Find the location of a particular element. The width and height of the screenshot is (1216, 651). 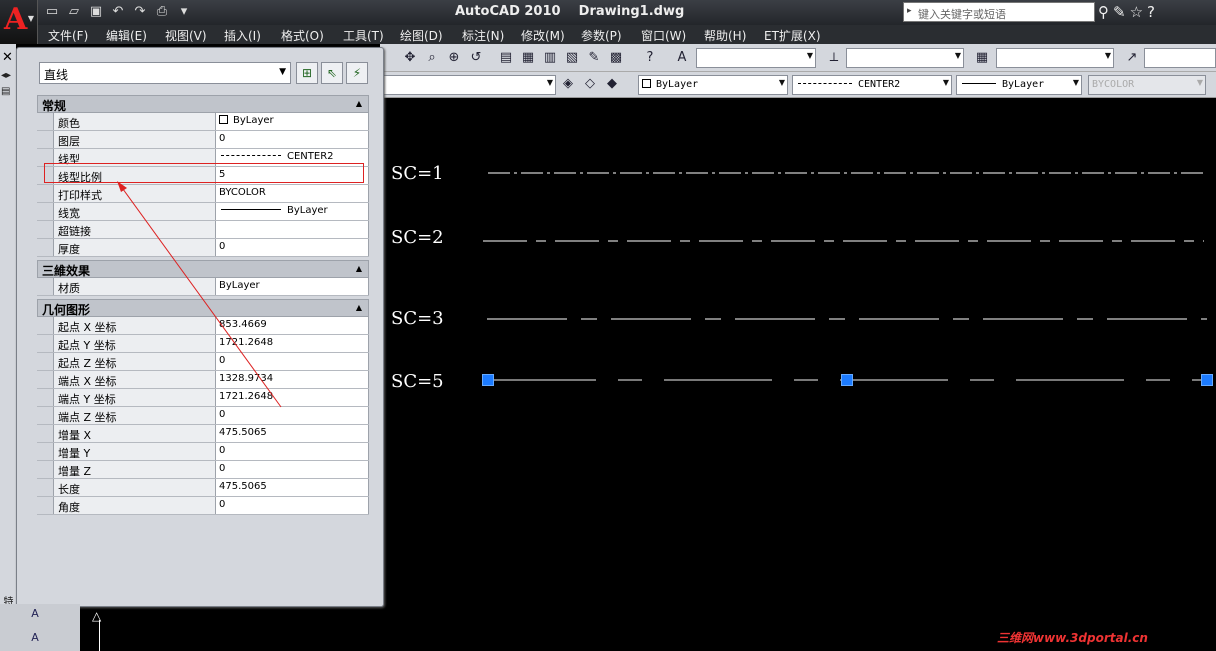

property-row: 起点 Z 坐标 0 is located at coordinates (203, 362).